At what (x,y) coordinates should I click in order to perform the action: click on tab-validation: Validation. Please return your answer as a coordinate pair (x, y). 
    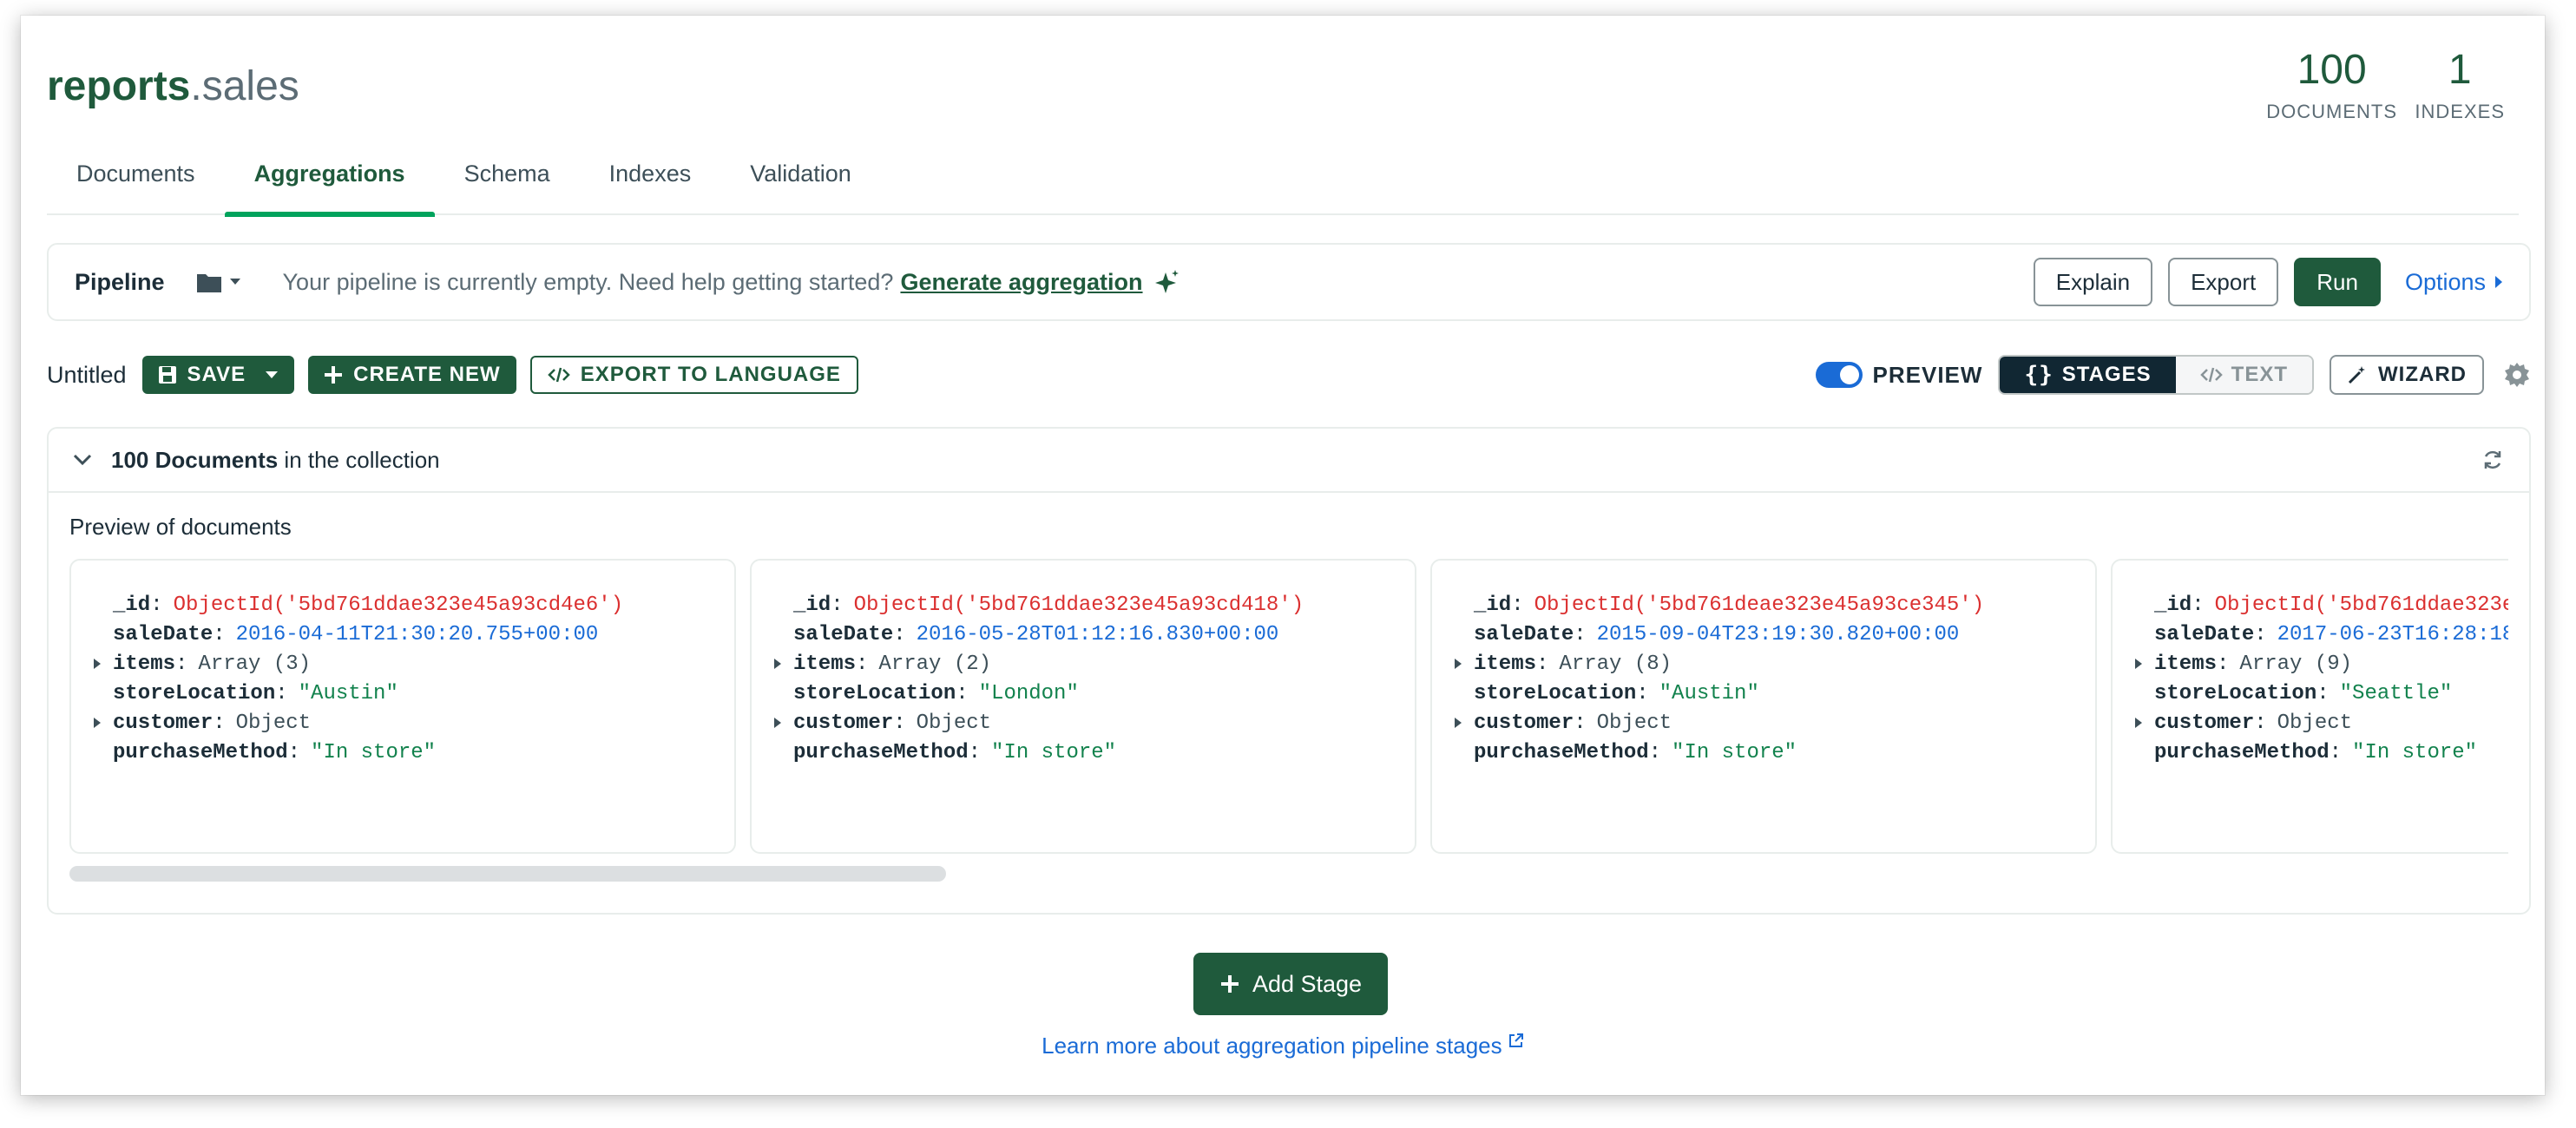
    Looking at the image, I should click on (800, 184).